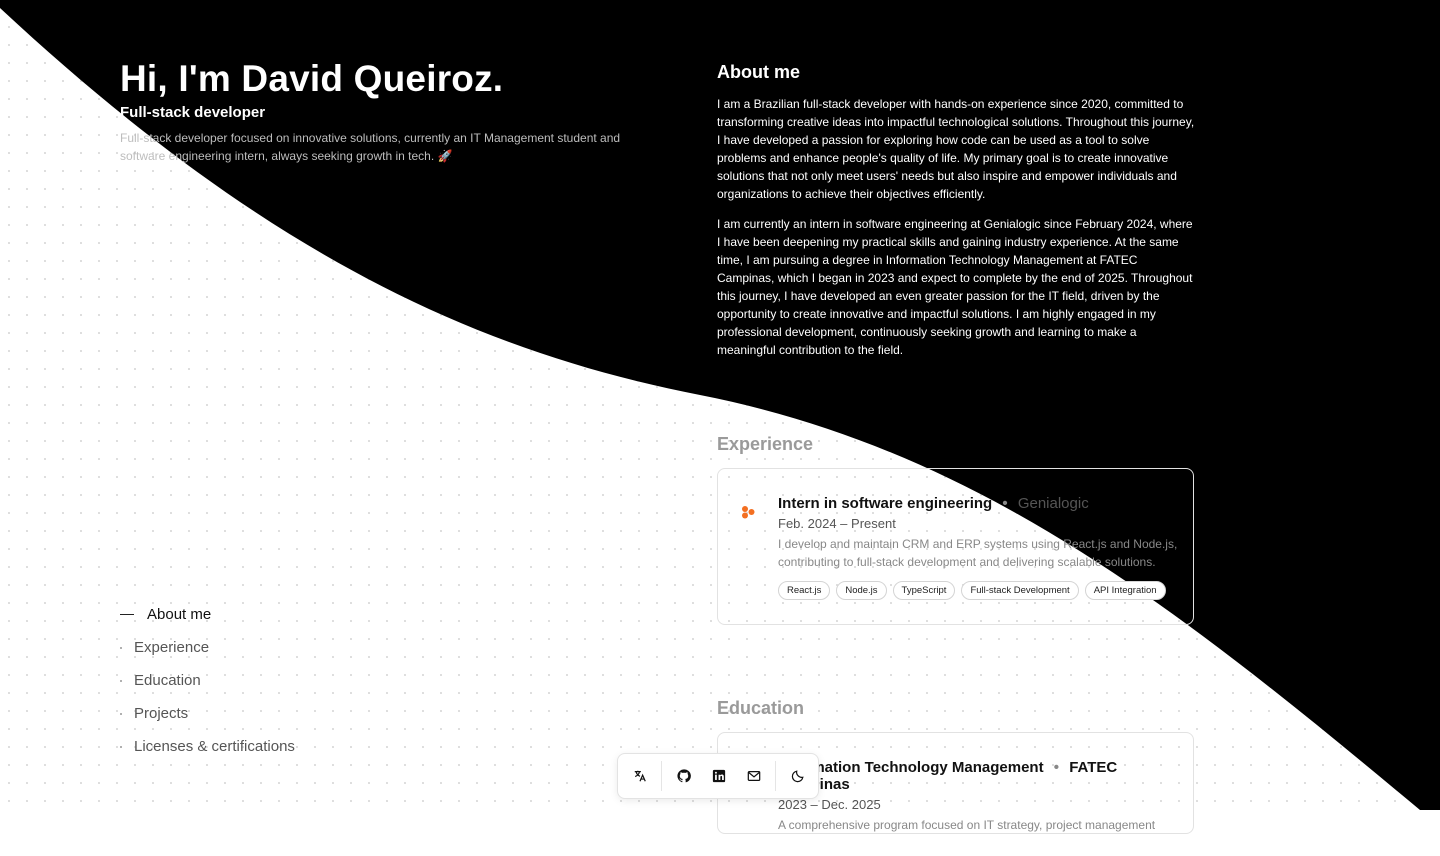 Image resolution: width=1440 pixels, height=856 pixels. Describe the element at coordinates (127, 614) in the screenshot. I see `active-indicator` at that location.